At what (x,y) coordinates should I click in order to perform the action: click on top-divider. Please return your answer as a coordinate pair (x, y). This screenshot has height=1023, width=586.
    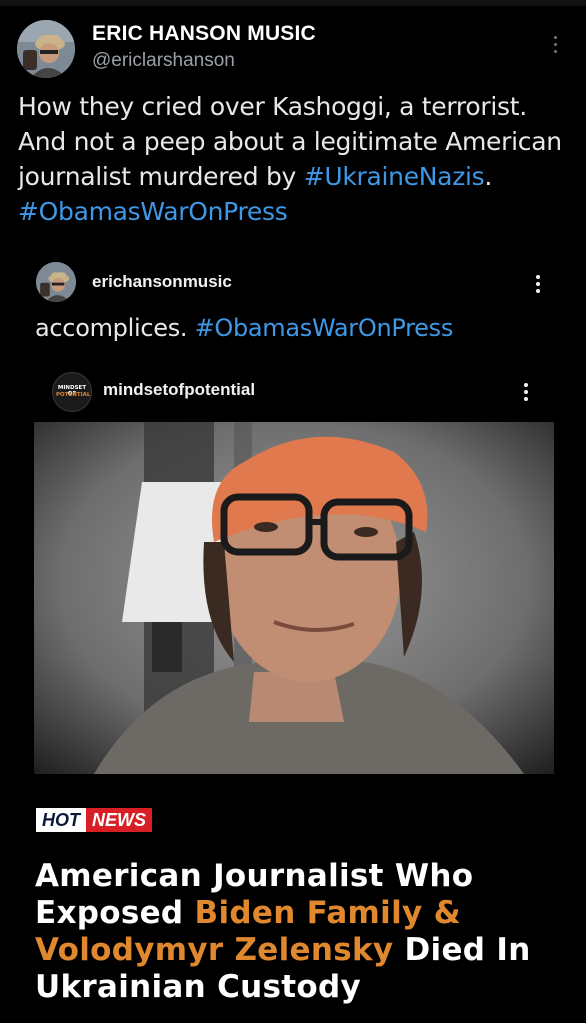
    Looking at the image, I should click on (293, 3).